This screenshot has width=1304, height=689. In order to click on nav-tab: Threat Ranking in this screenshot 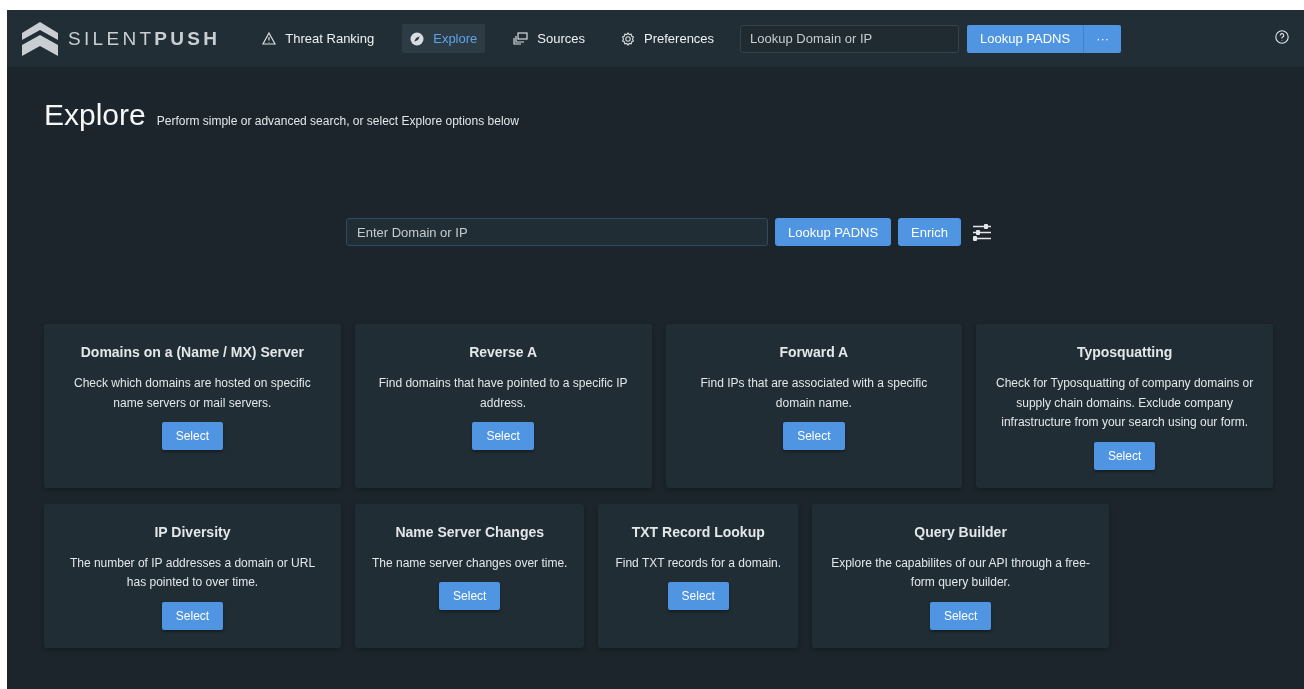, I will do `click(318, 38)`.